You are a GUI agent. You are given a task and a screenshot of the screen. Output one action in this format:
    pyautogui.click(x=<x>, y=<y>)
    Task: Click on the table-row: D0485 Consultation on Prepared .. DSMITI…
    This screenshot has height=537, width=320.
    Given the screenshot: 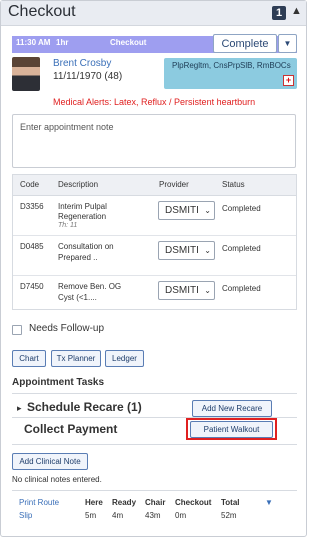 What is the action you would take?
    pyautogui.click(x=154, y=256)
    